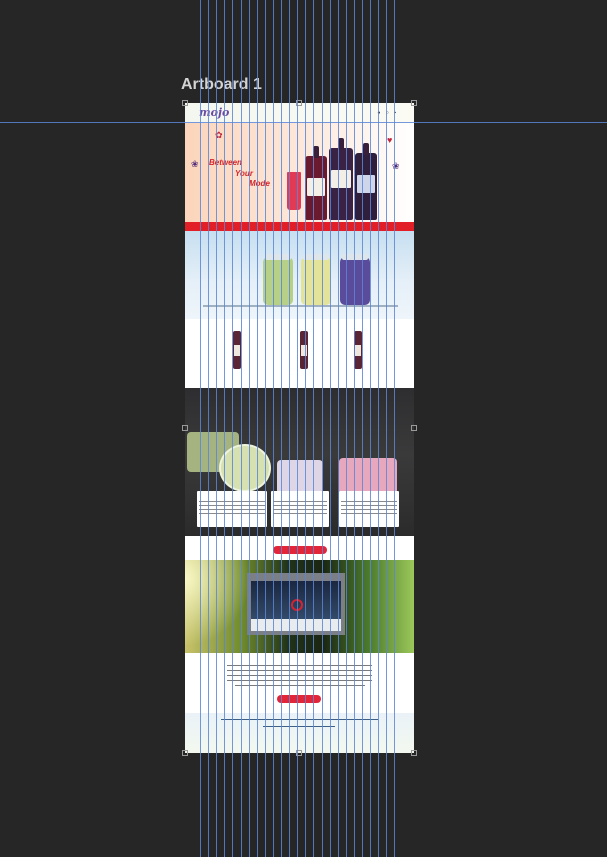 The image size is (607, 857). Describe the element at coordinates (299, 113) in the screenshot. I see `site-header: mojo ● ○ ▪` at that location.